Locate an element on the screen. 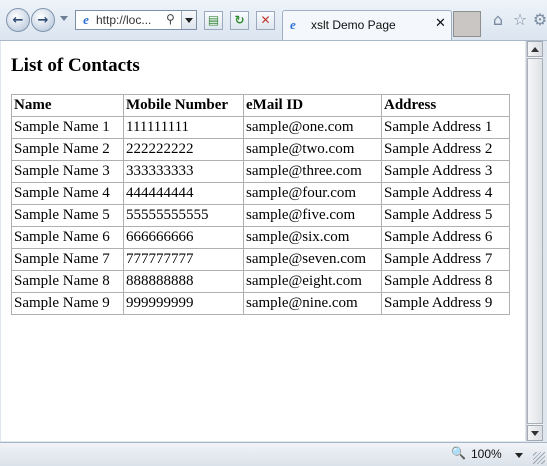  scroll-thumb is located at coordinates (535, 241).